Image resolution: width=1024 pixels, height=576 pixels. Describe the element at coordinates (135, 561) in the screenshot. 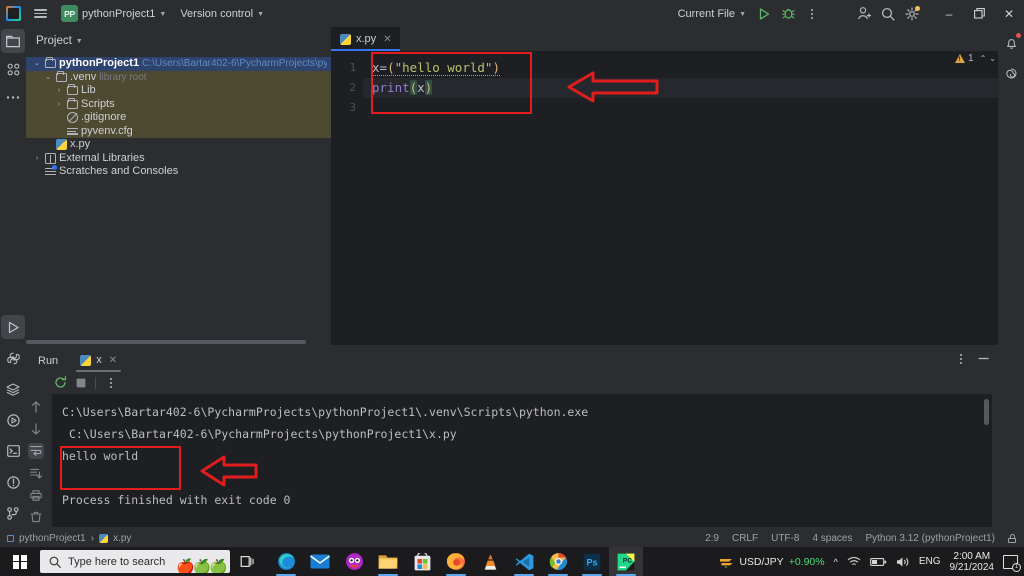

I see `search-input: Type here to search 🍎🍏🍏` at that location.